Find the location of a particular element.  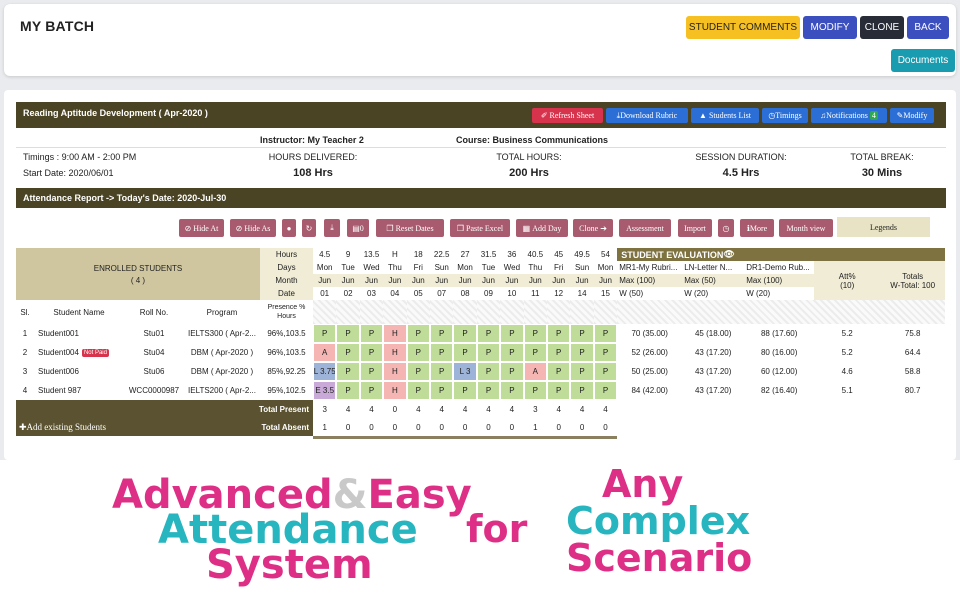

eye-icon: 👁 is located at coordinates (728, 254).